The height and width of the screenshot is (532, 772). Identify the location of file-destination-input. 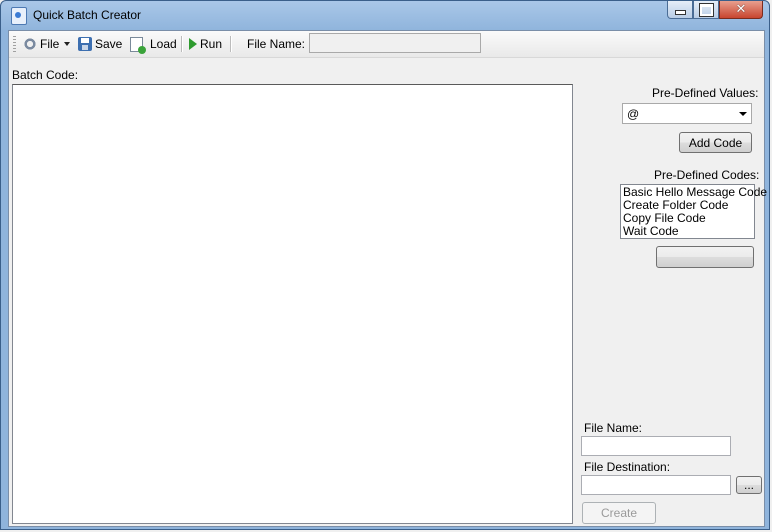
(656, 485).